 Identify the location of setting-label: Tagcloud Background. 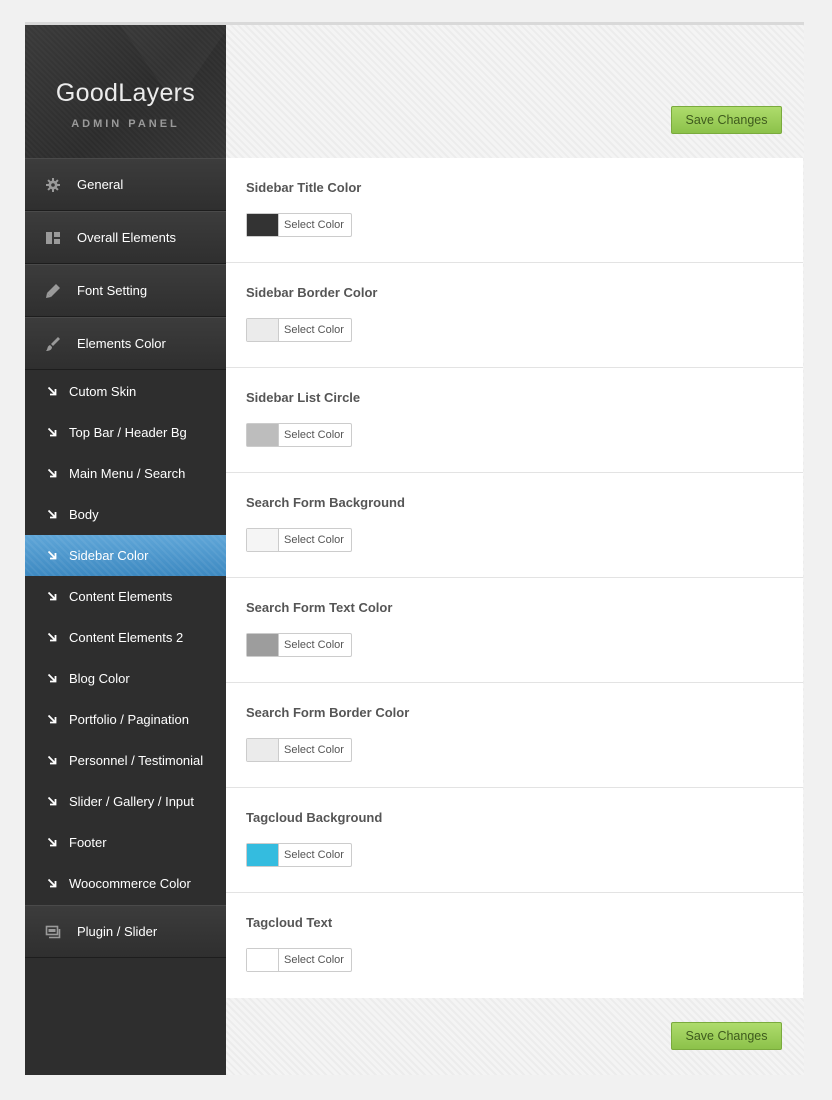
(314, 817).